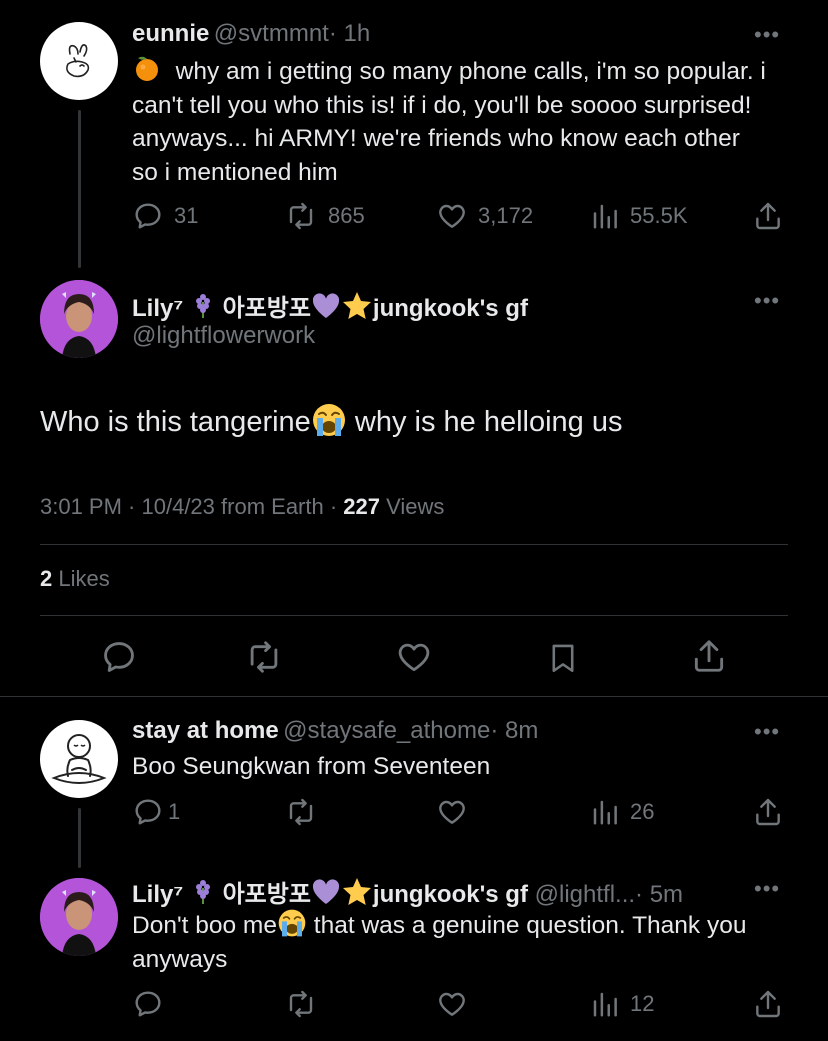 Image resolution: width=828 pixels, height=1041 pixels. Describe the element at coordinates (75, 579) in the screenshot. I see `likes-summary: 2 Likes` at that location.